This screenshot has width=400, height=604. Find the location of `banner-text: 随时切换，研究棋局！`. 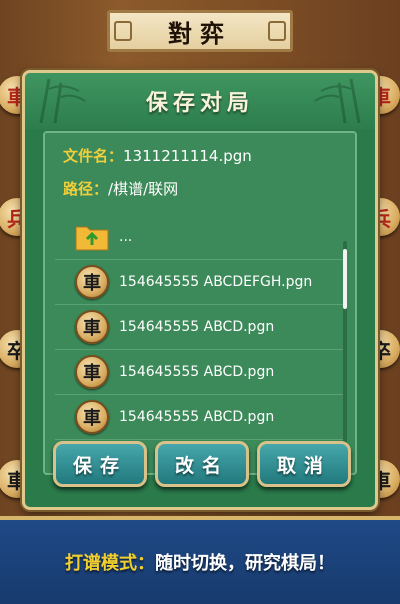

banner-text: 随时切换，研究棋局！ is located at coordinates (245, 563).